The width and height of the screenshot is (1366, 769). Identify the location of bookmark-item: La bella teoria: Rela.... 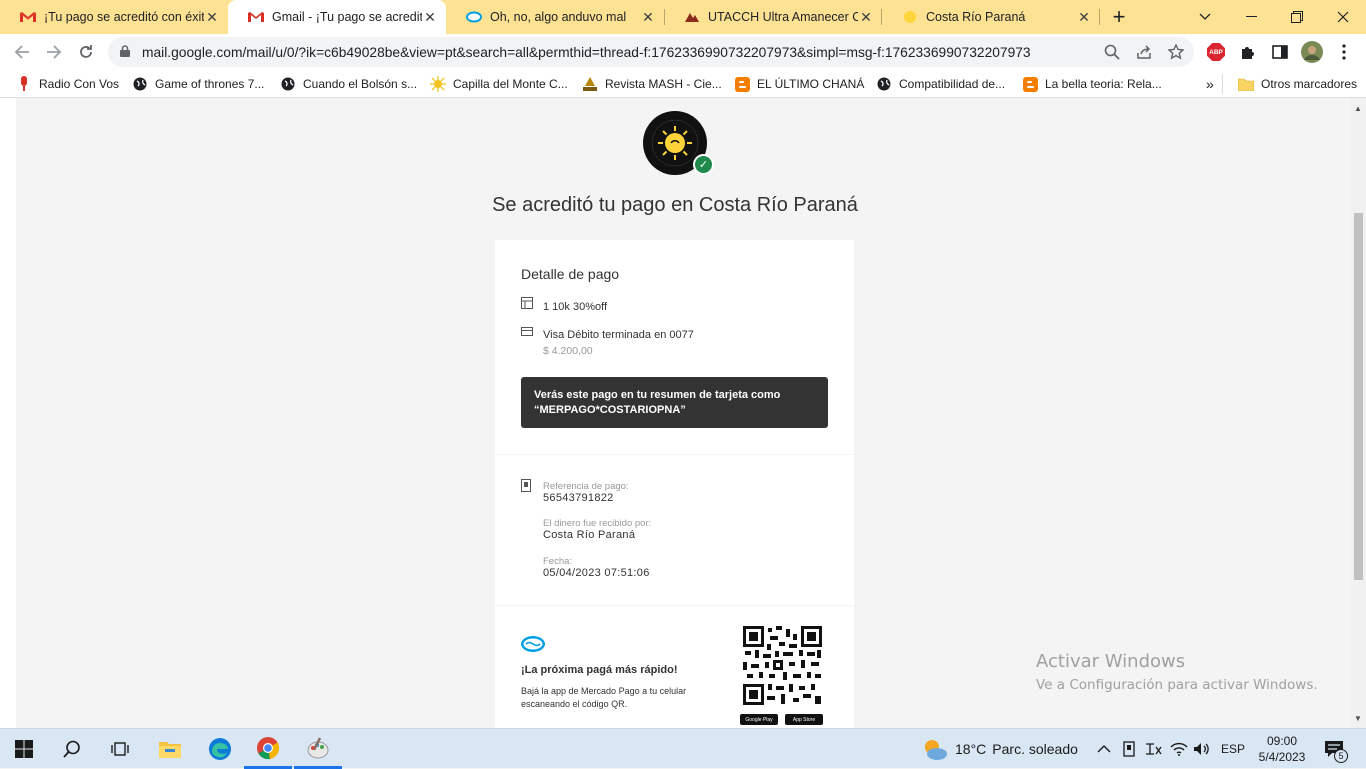
(1092, 84).